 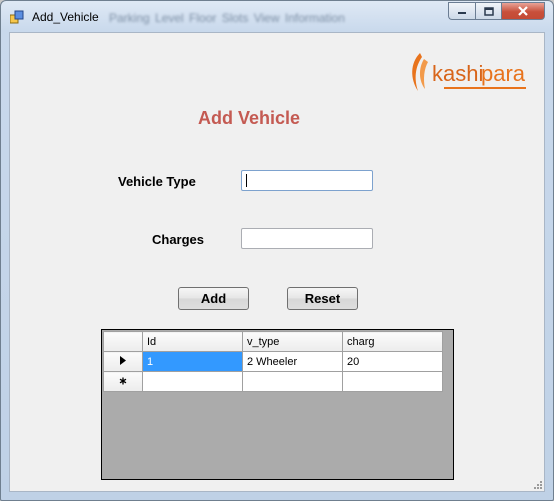 I want to click on column-header-charg: charg, so click(x=392, y=341).